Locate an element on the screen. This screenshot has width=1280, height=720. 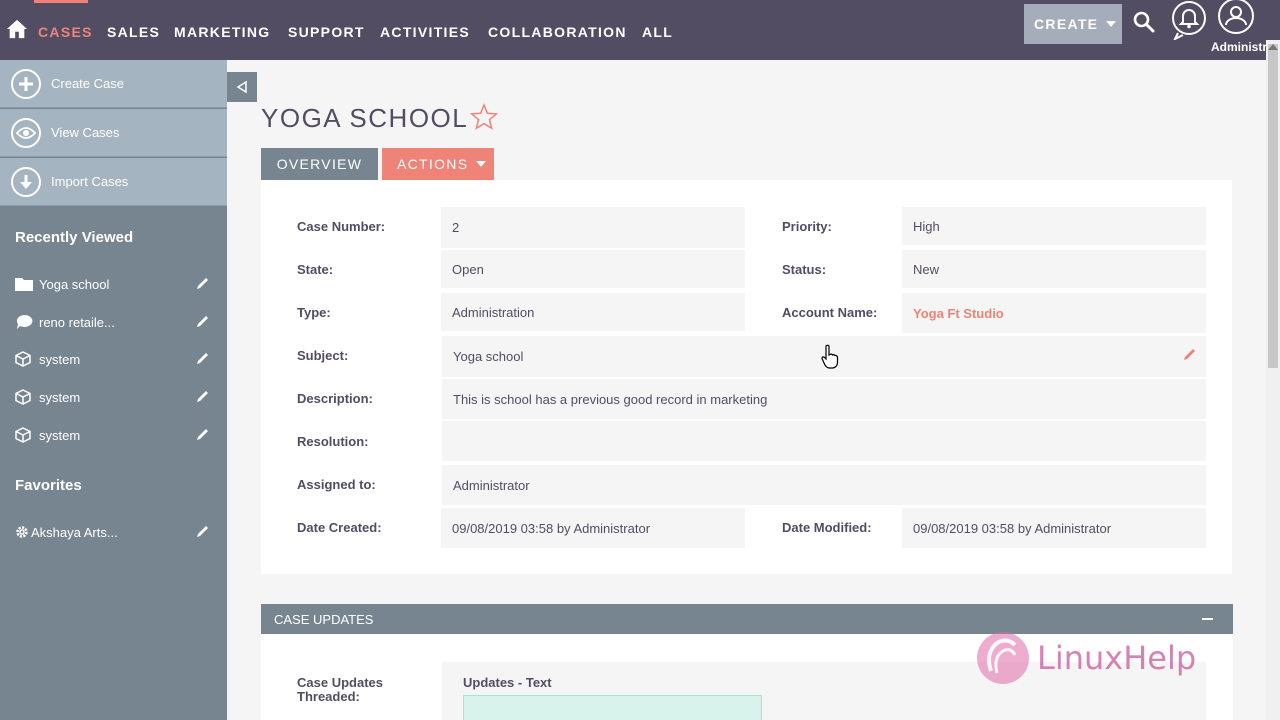
nav-marketing: MARKETING is located at coordinates (222, 32).